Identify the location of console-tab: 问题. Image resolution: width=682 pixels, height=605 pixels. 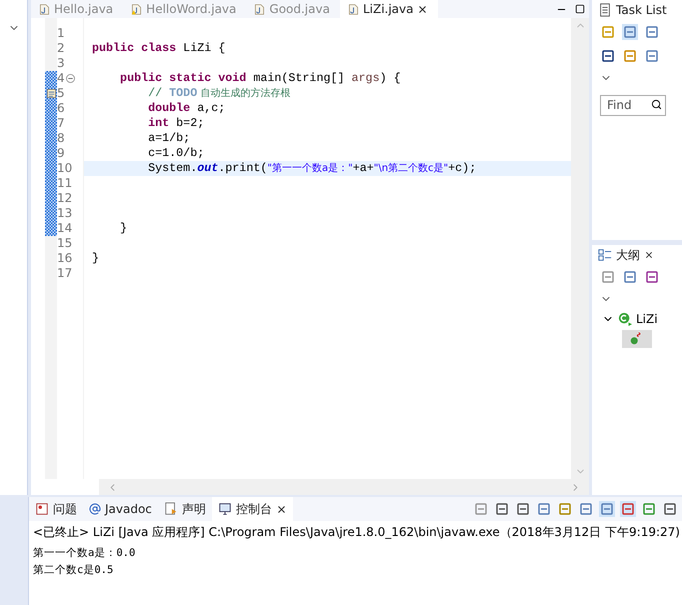
(56, 509).